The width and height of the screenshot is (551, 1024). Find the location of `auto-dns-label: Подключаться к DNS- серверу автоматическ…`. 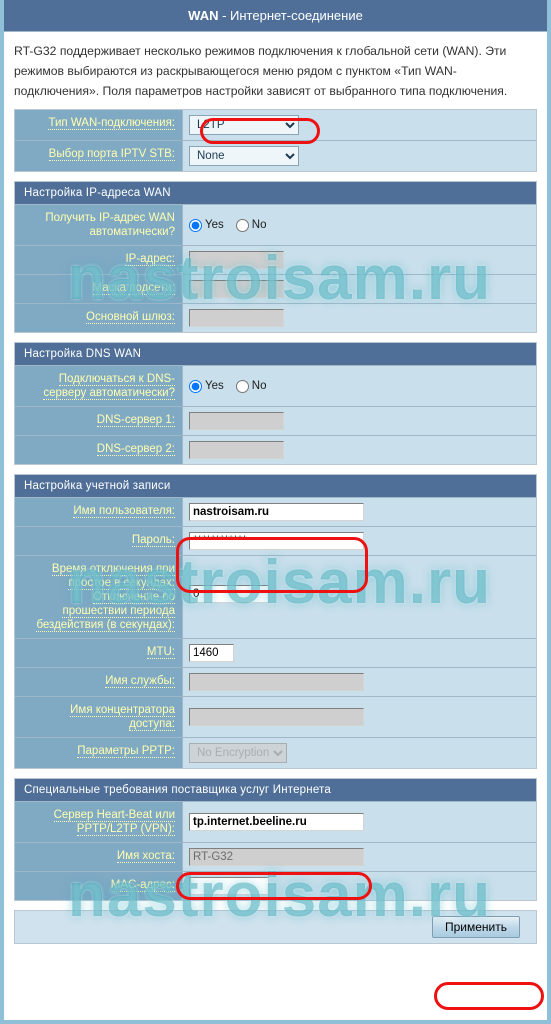

auto-dns-label: Подключаться к DNS- серверу автоматическ… is located at coordinates (99, 386).